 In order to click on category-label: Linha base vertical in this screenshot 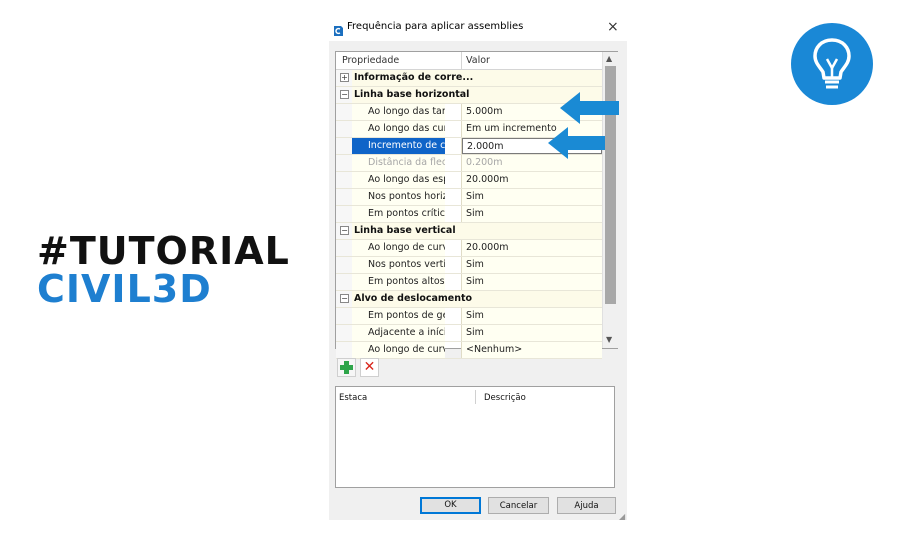, I will do `click(405, 230)`.